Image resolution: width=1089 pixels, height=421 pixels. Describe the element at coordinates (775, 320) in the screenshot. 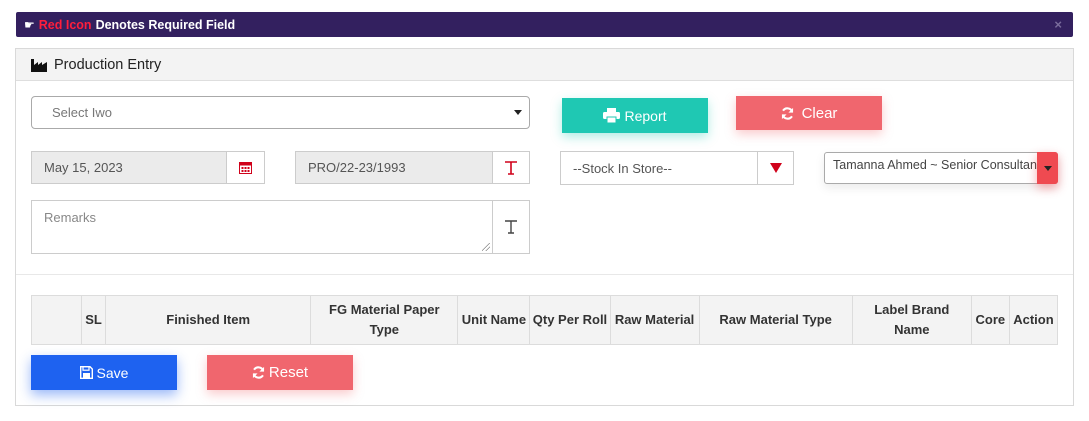

I see `column-header-raw-material-type: Raw Material Type` at that location.